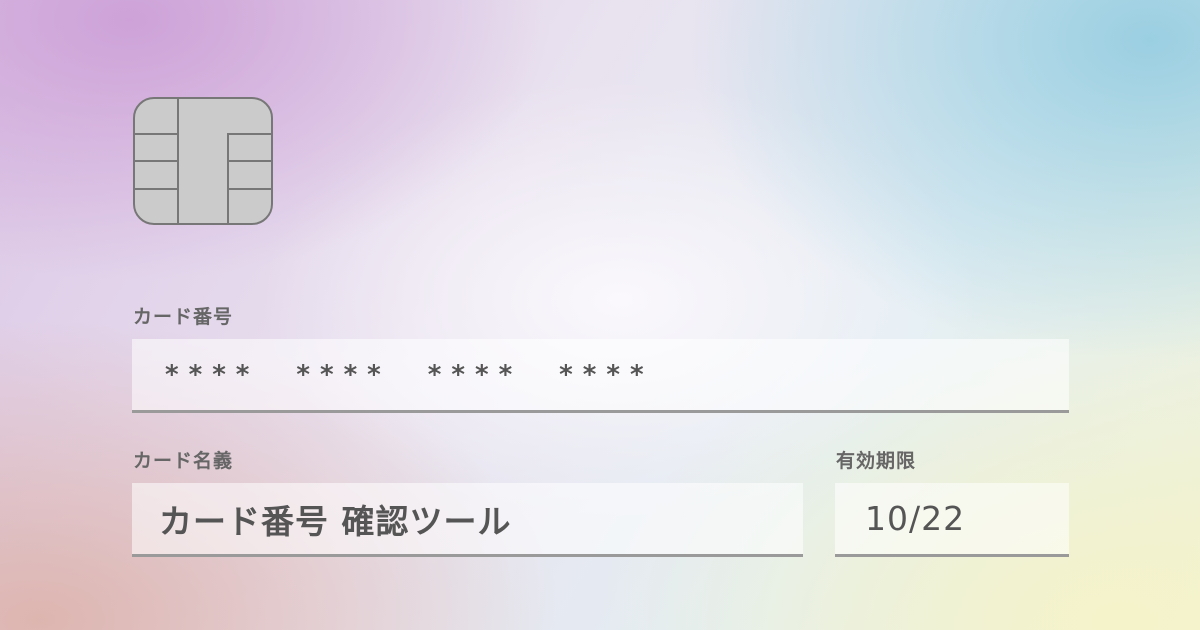  I want to click on card-number-label: カード番号, so click(183, 317).